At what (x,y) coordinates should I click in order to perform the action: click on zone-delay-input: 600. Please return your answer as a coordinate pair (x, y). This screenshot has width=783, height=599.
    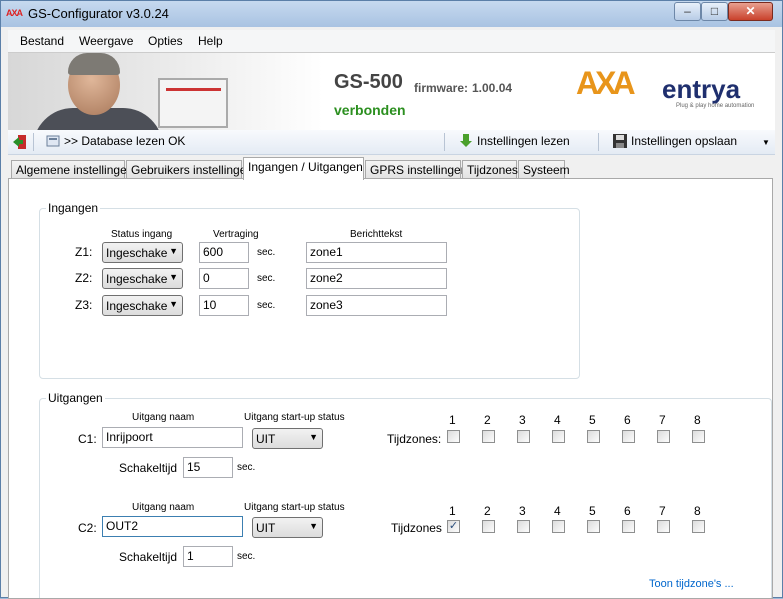
    Looking at the image, I should click on (224, 252).